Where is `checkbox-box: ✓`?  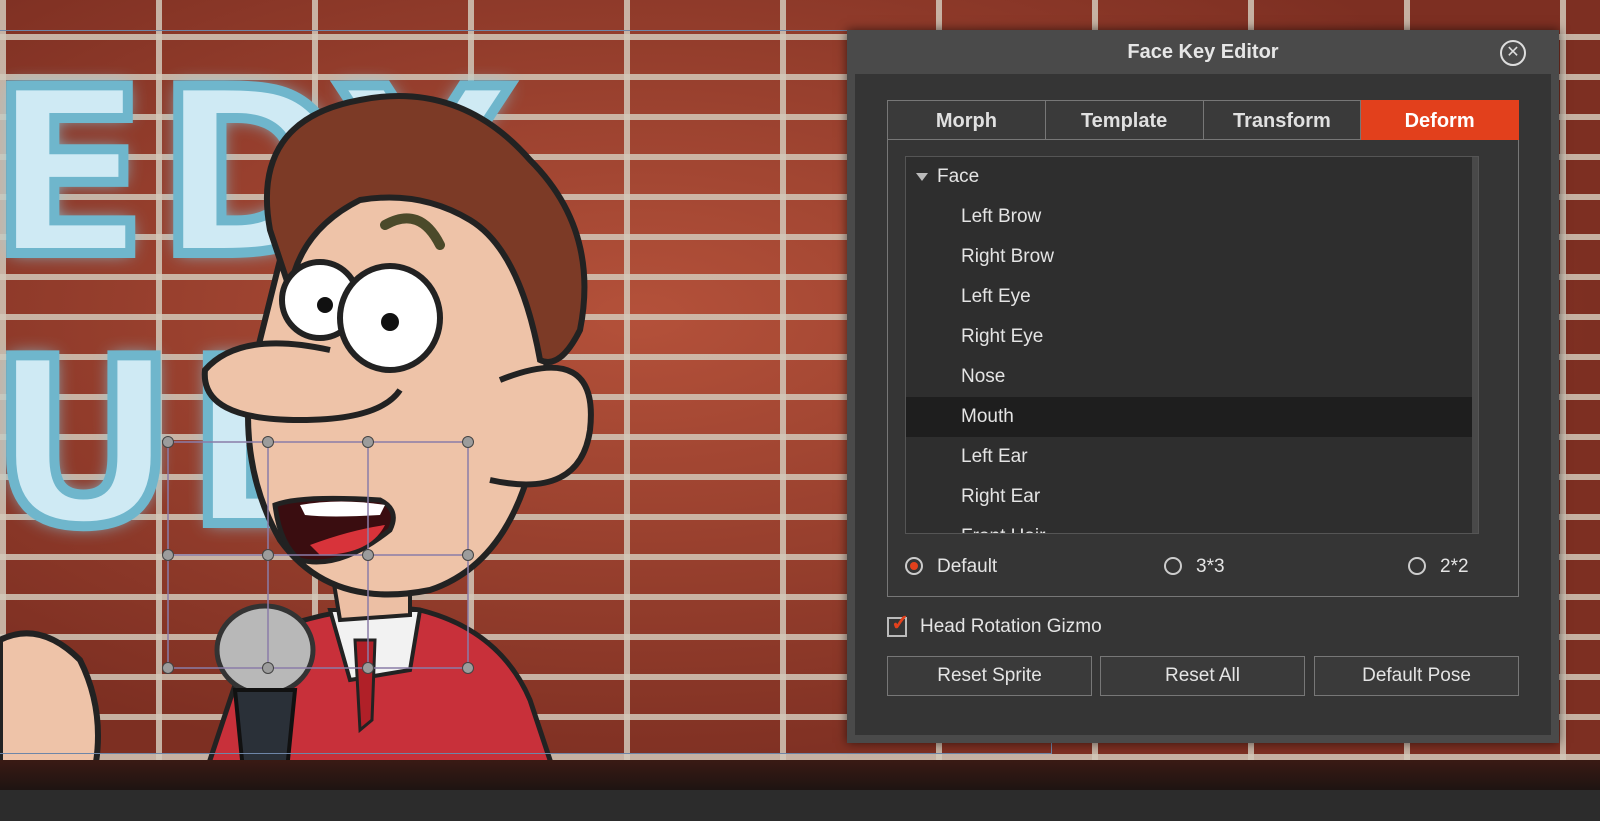 checkbox-box: ✓ is located at coordinates (898, 624).